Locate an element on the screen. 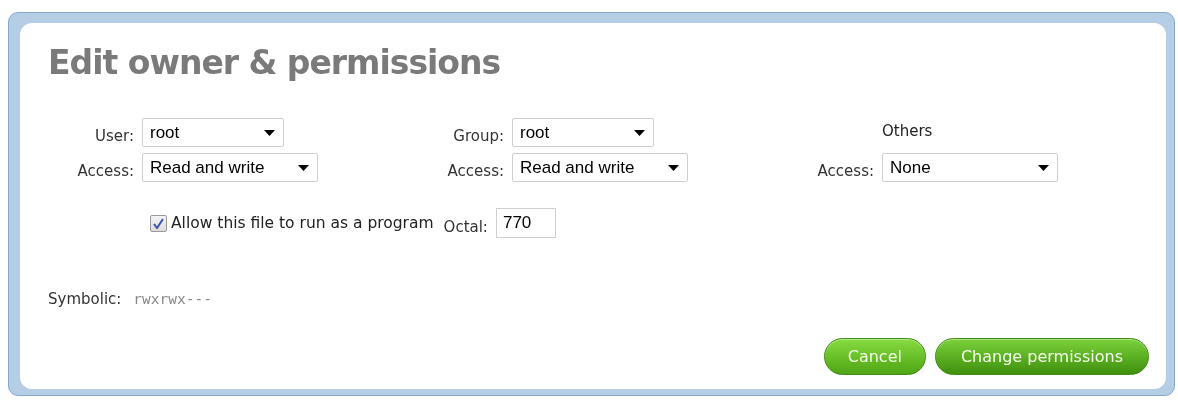 This screenshot has height=409, width=1178. owner-label: User: is located at coordinates (114, 137).